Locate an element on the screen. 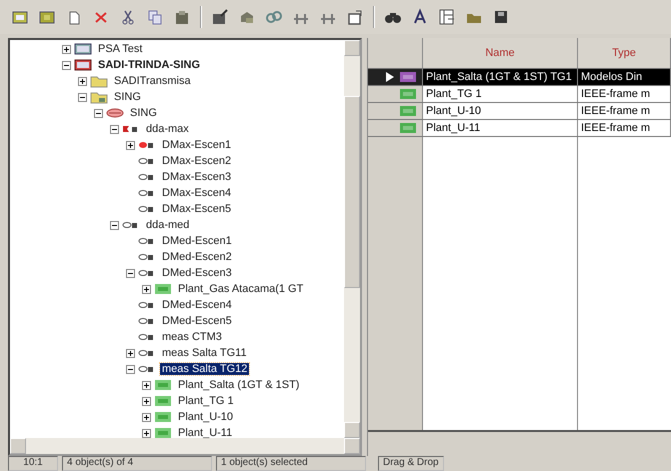 This screenshot has height=471, width=671. status-text: 4 object(s) of 4 is located at coordinates (137, 463).